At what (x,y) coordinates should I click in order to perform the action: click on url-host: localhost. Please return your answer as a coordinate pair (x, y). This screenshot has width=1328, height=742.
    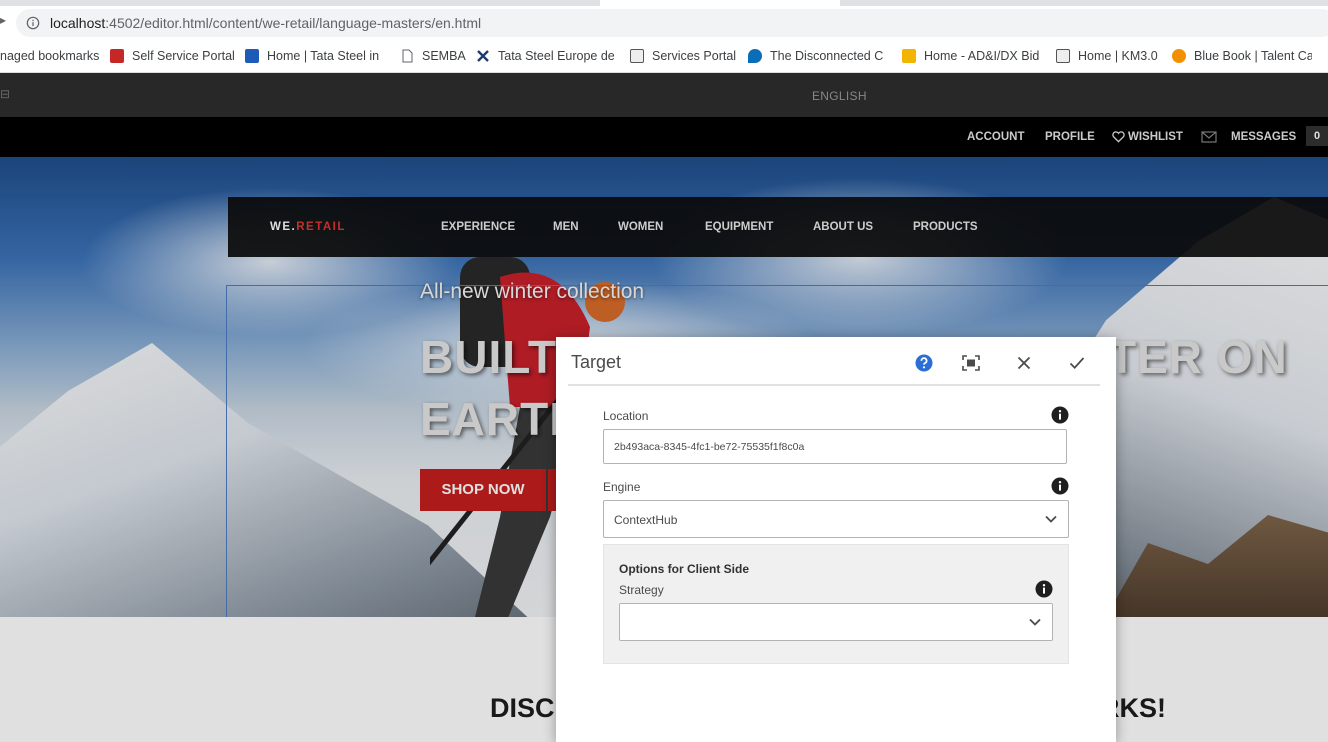
    Looking at the image, I should click on (78, 23).